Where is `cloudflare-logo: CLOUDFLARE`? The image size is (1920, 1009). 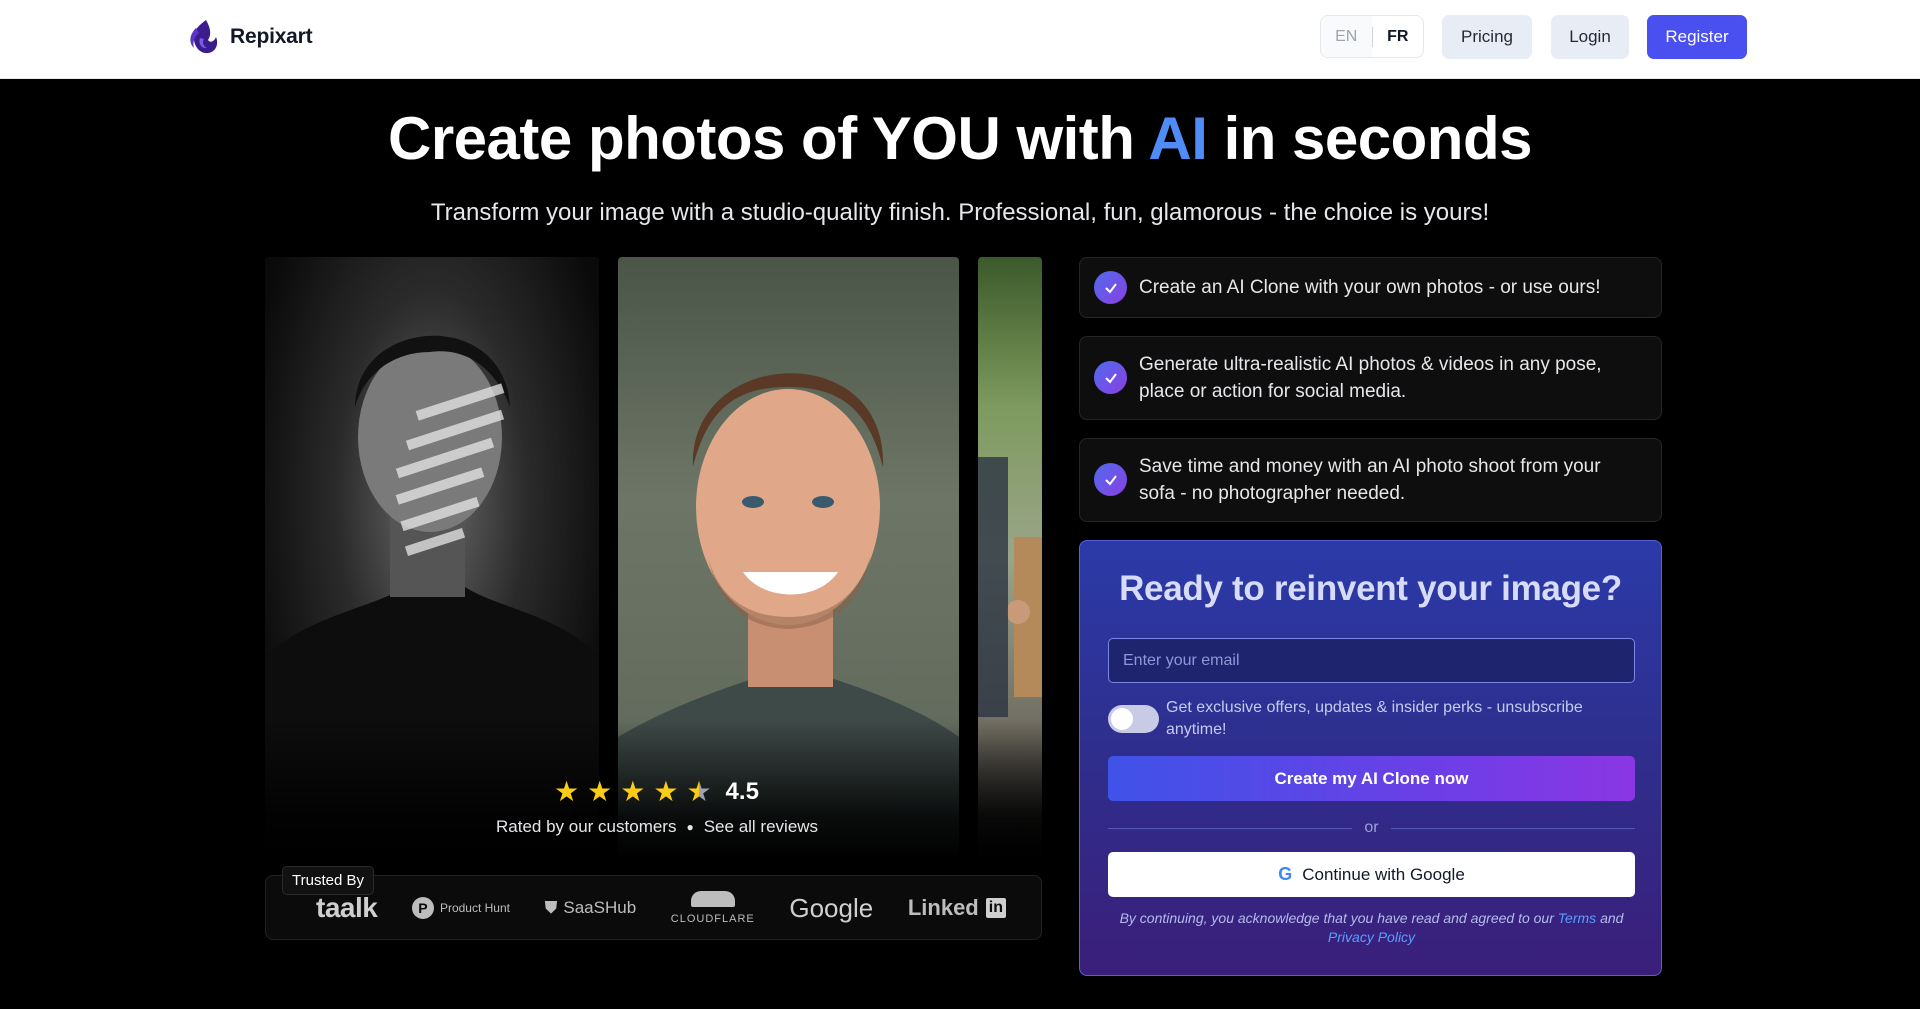
cloudflare-logo: CLOUDFLARE is located at coordinates (713, 908).